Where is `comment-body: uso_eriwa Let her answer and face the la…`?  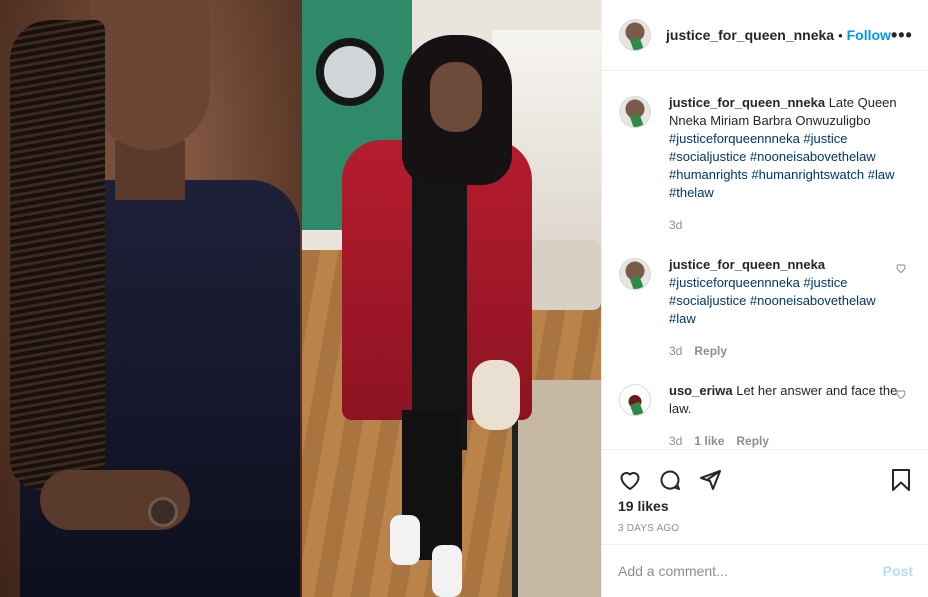 comment-body: uso_eriwa Let her answer and face the la… is located at coordinates (784, 415).